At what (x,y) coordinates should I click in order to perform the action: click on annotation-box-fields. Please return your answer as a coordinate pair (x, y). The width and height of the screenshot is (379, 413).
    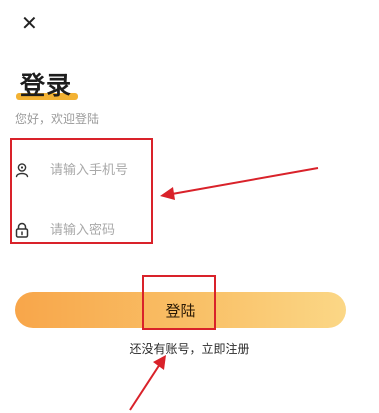
    Looking at the image, I should click on (81, 191).